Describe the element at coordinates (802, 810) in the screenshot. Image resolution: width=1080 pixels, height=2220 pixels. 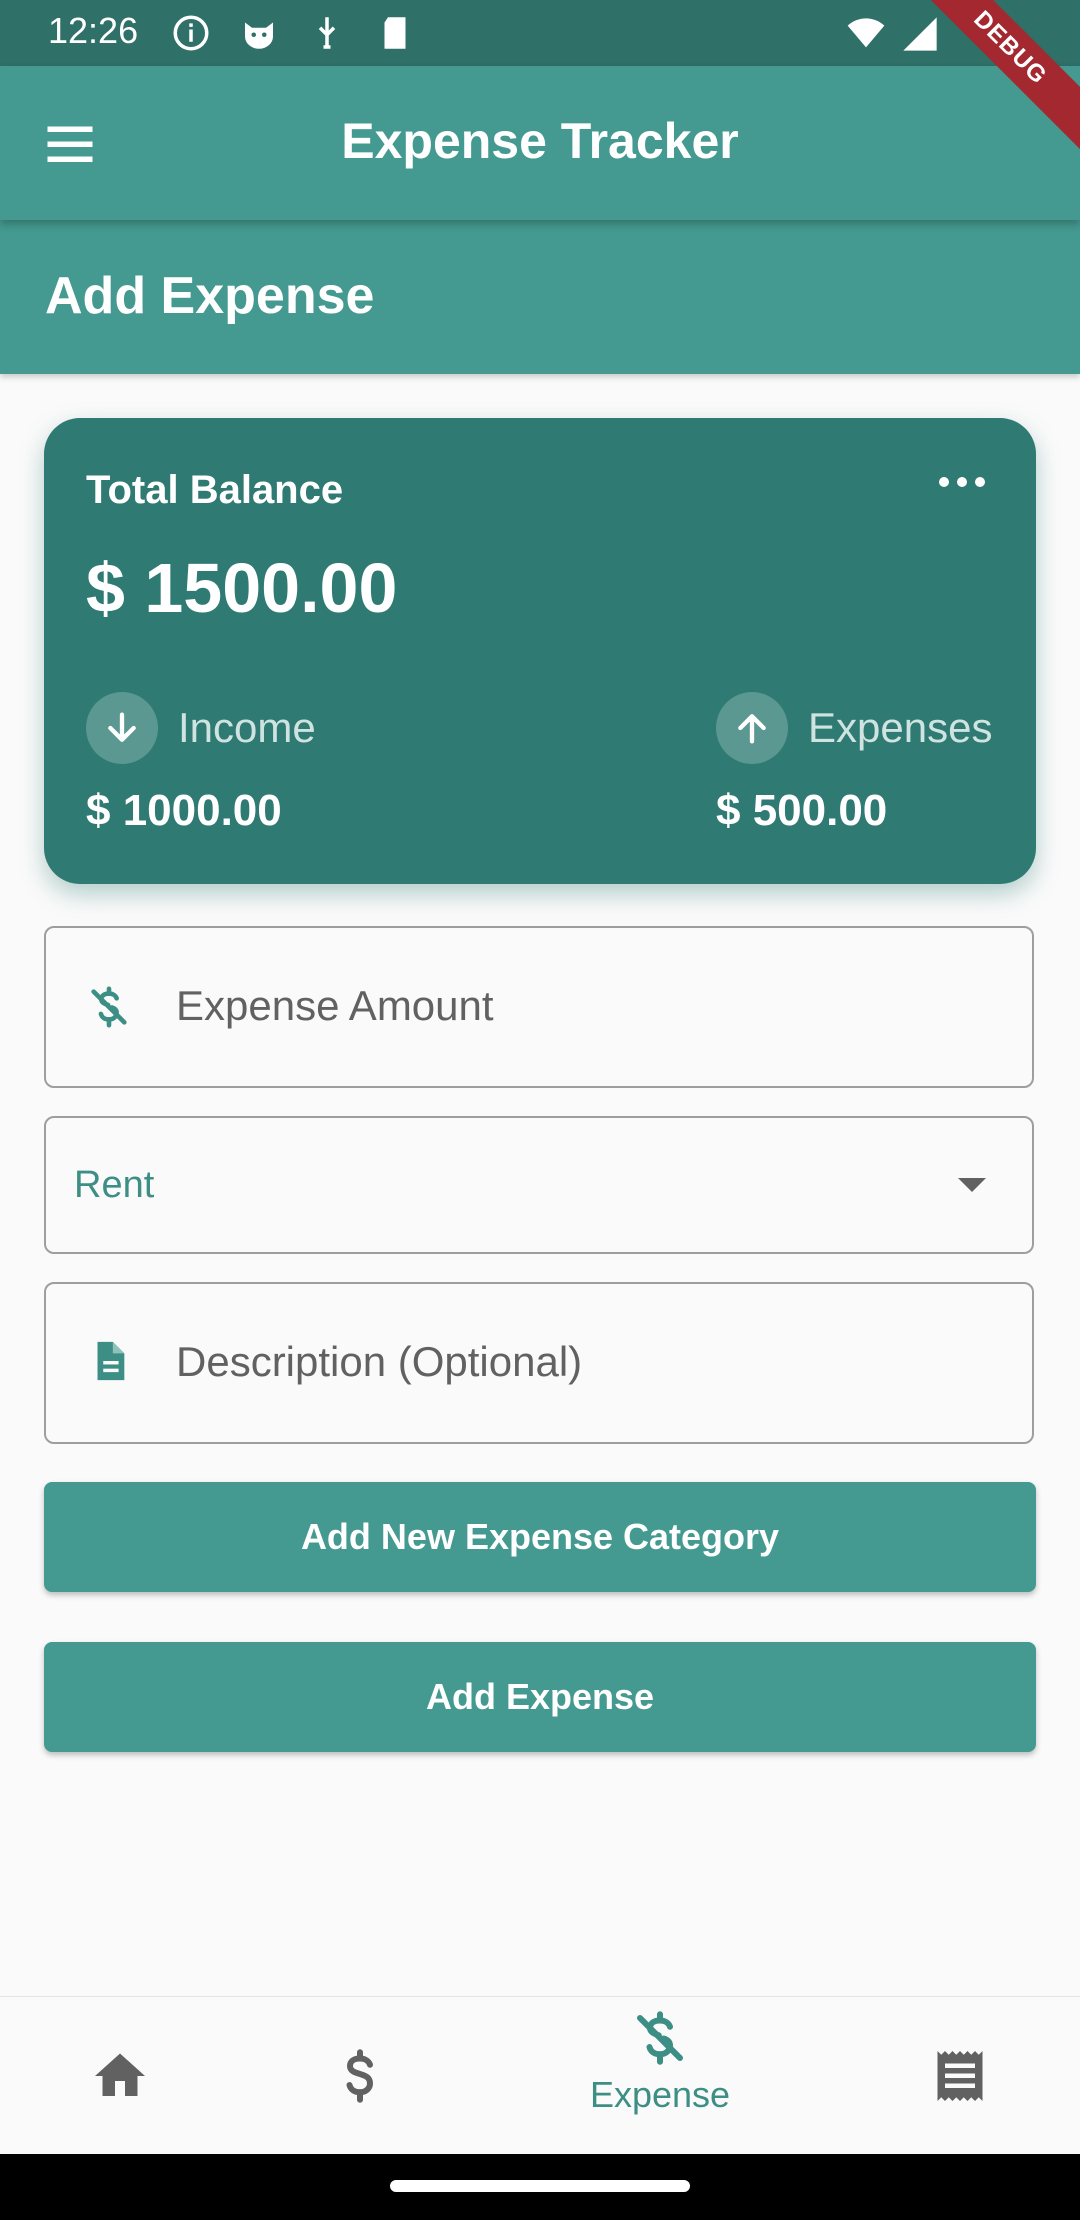
I see `expenses-value: $ 500.00` at that location.